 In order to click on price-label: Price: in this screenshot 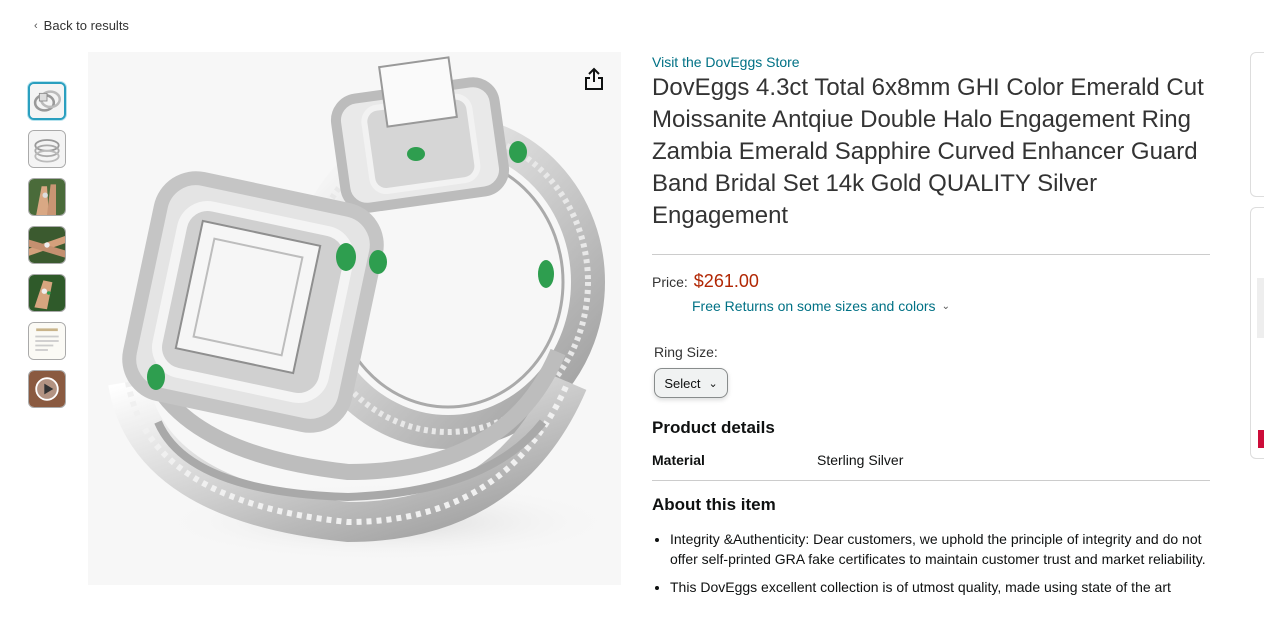, I will do `click(670, 282)`.